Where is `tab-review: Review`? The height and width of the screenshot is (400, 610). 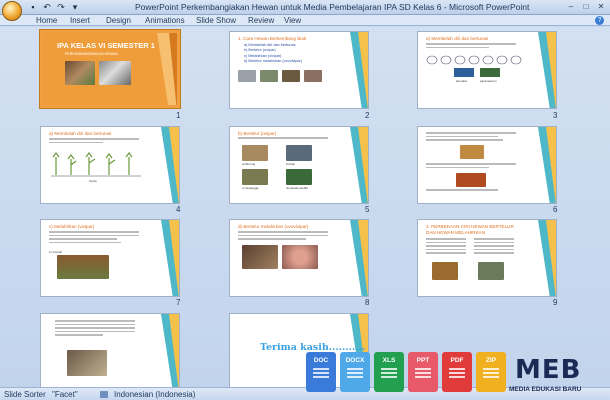
tab-review: Review is located at coordinates (261, 20).